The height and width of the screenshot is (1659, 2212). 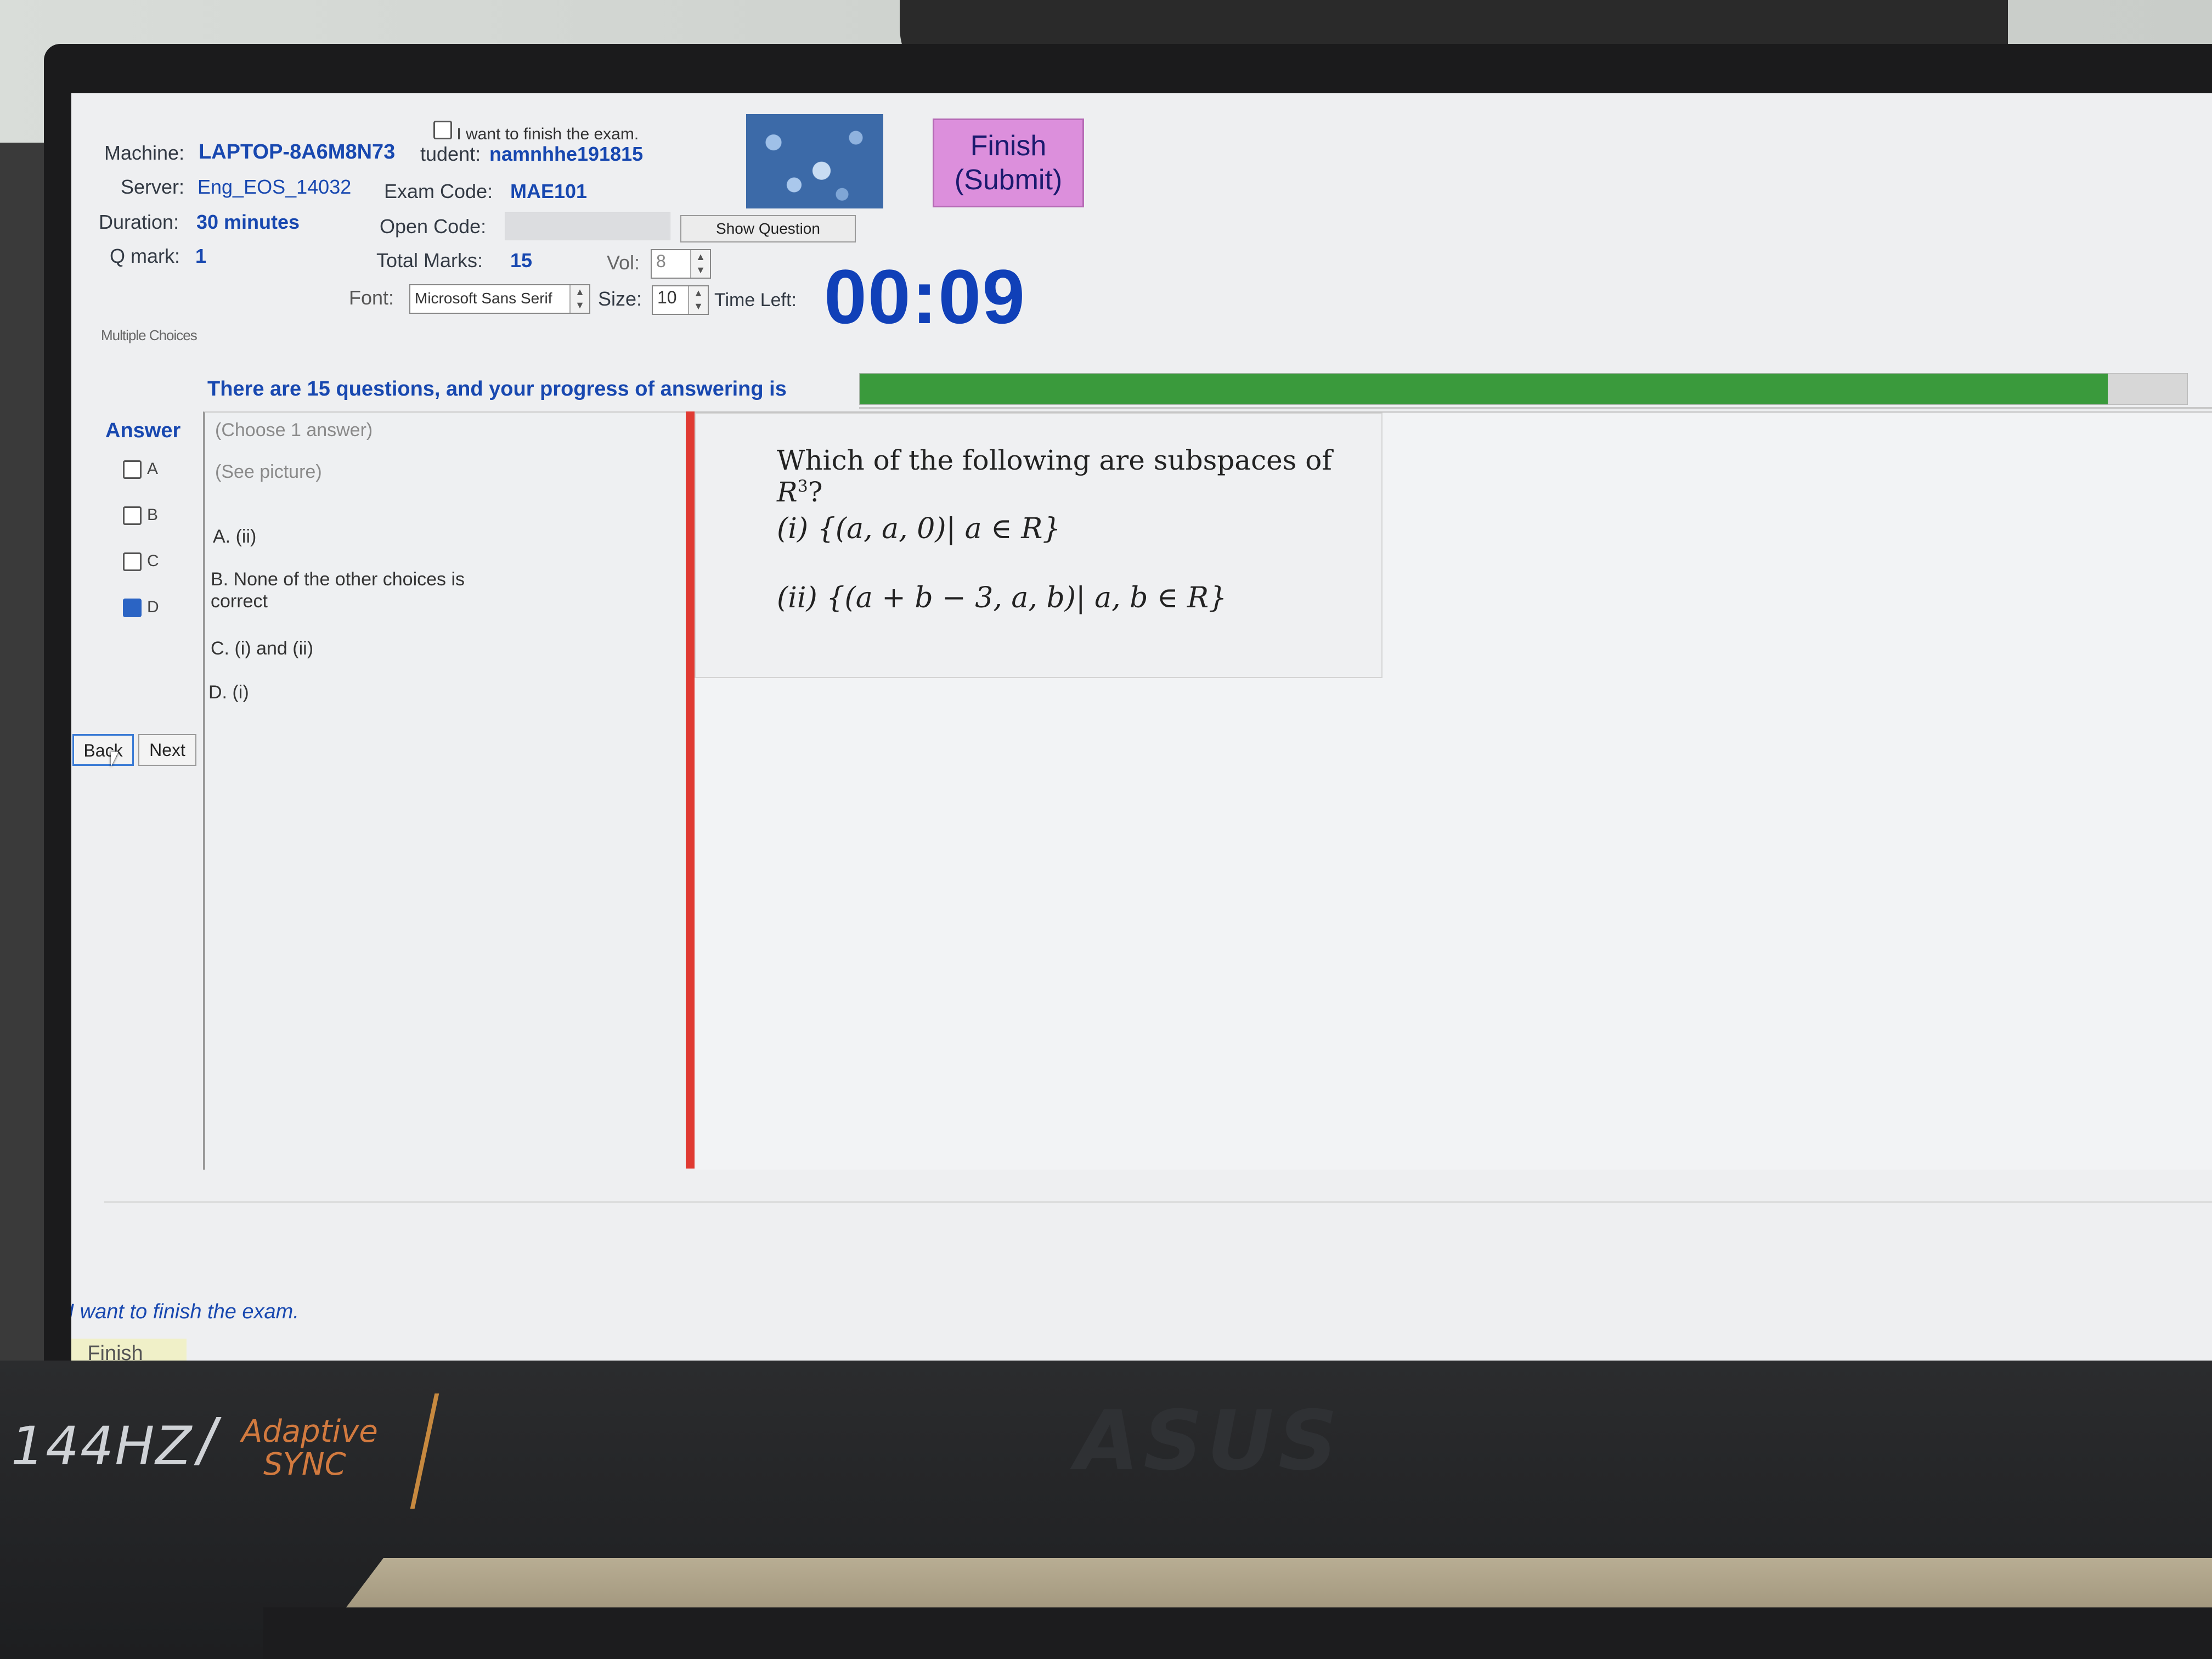 What do you see at coordinates (1484, 389) in the screenshot?
I see `progress-bar-fill` at bounding box center [1484, 389].